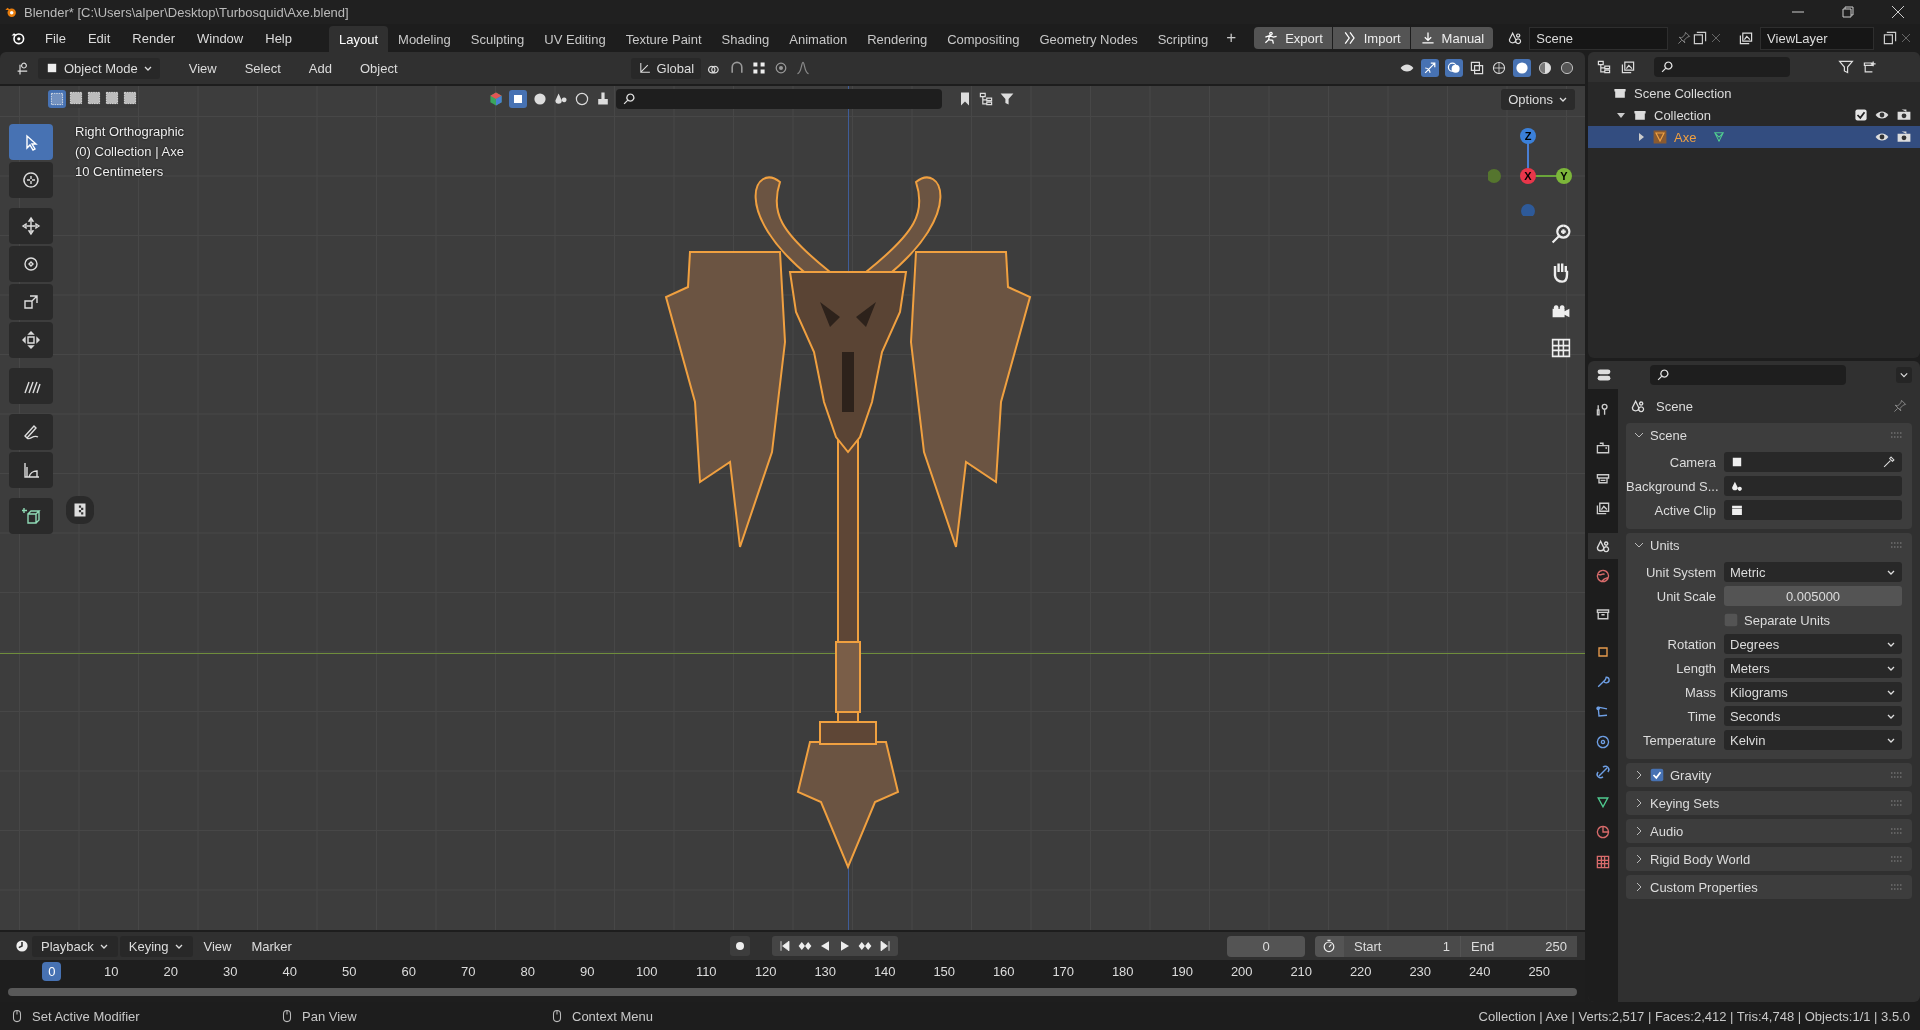 This screenshot has width=1920, height=1030. Describe the element at coordinates (1817, 38) in the screenshot. I see `view-layer-field: ViewLayer` at that location.